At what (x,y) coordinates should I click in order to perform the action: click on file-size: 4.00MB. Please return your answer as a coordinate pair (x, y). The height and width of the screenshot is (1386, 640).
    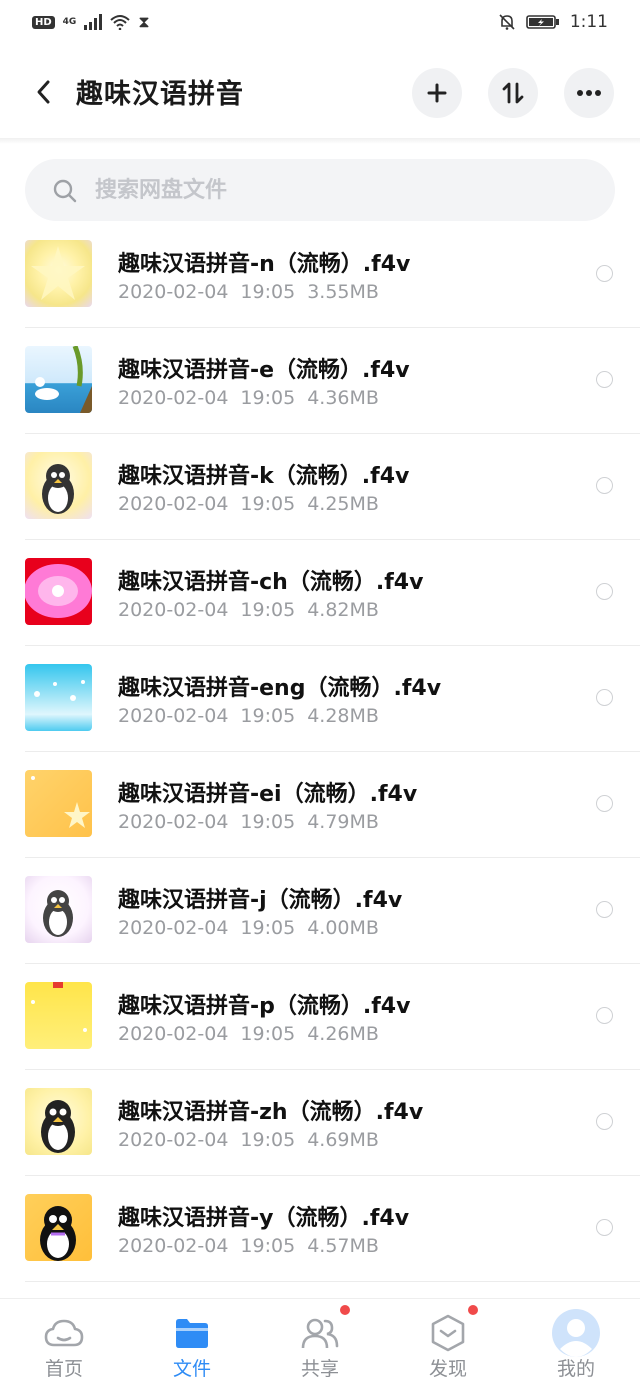
    Looking at the image, I should click on (343, 928).